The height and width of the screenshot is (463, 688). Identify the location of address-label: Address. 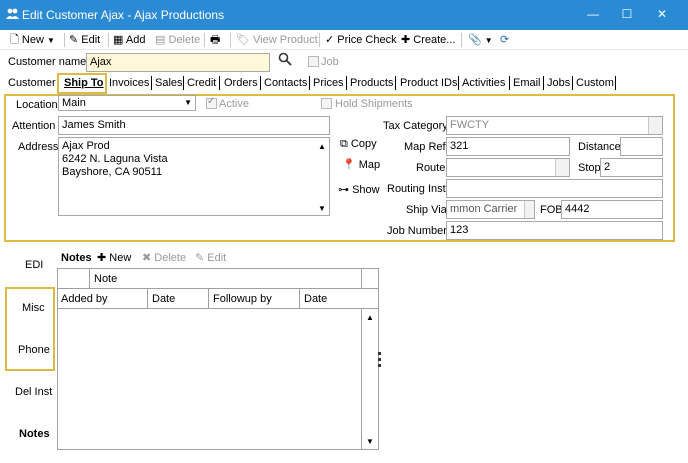
(38, 147).